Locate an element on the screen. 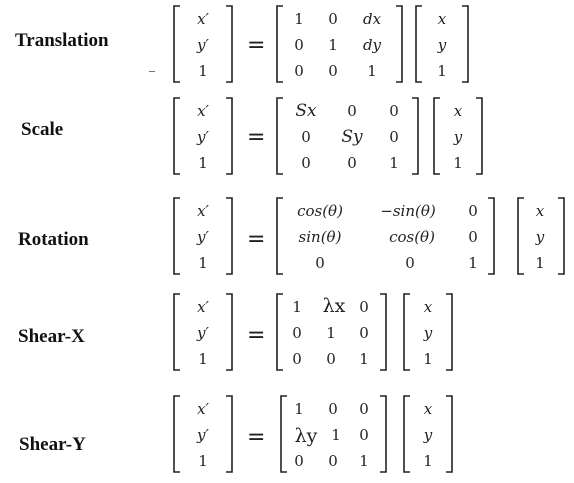  shear-y-lhs-3: 1 is located at coordinates (203, 461).